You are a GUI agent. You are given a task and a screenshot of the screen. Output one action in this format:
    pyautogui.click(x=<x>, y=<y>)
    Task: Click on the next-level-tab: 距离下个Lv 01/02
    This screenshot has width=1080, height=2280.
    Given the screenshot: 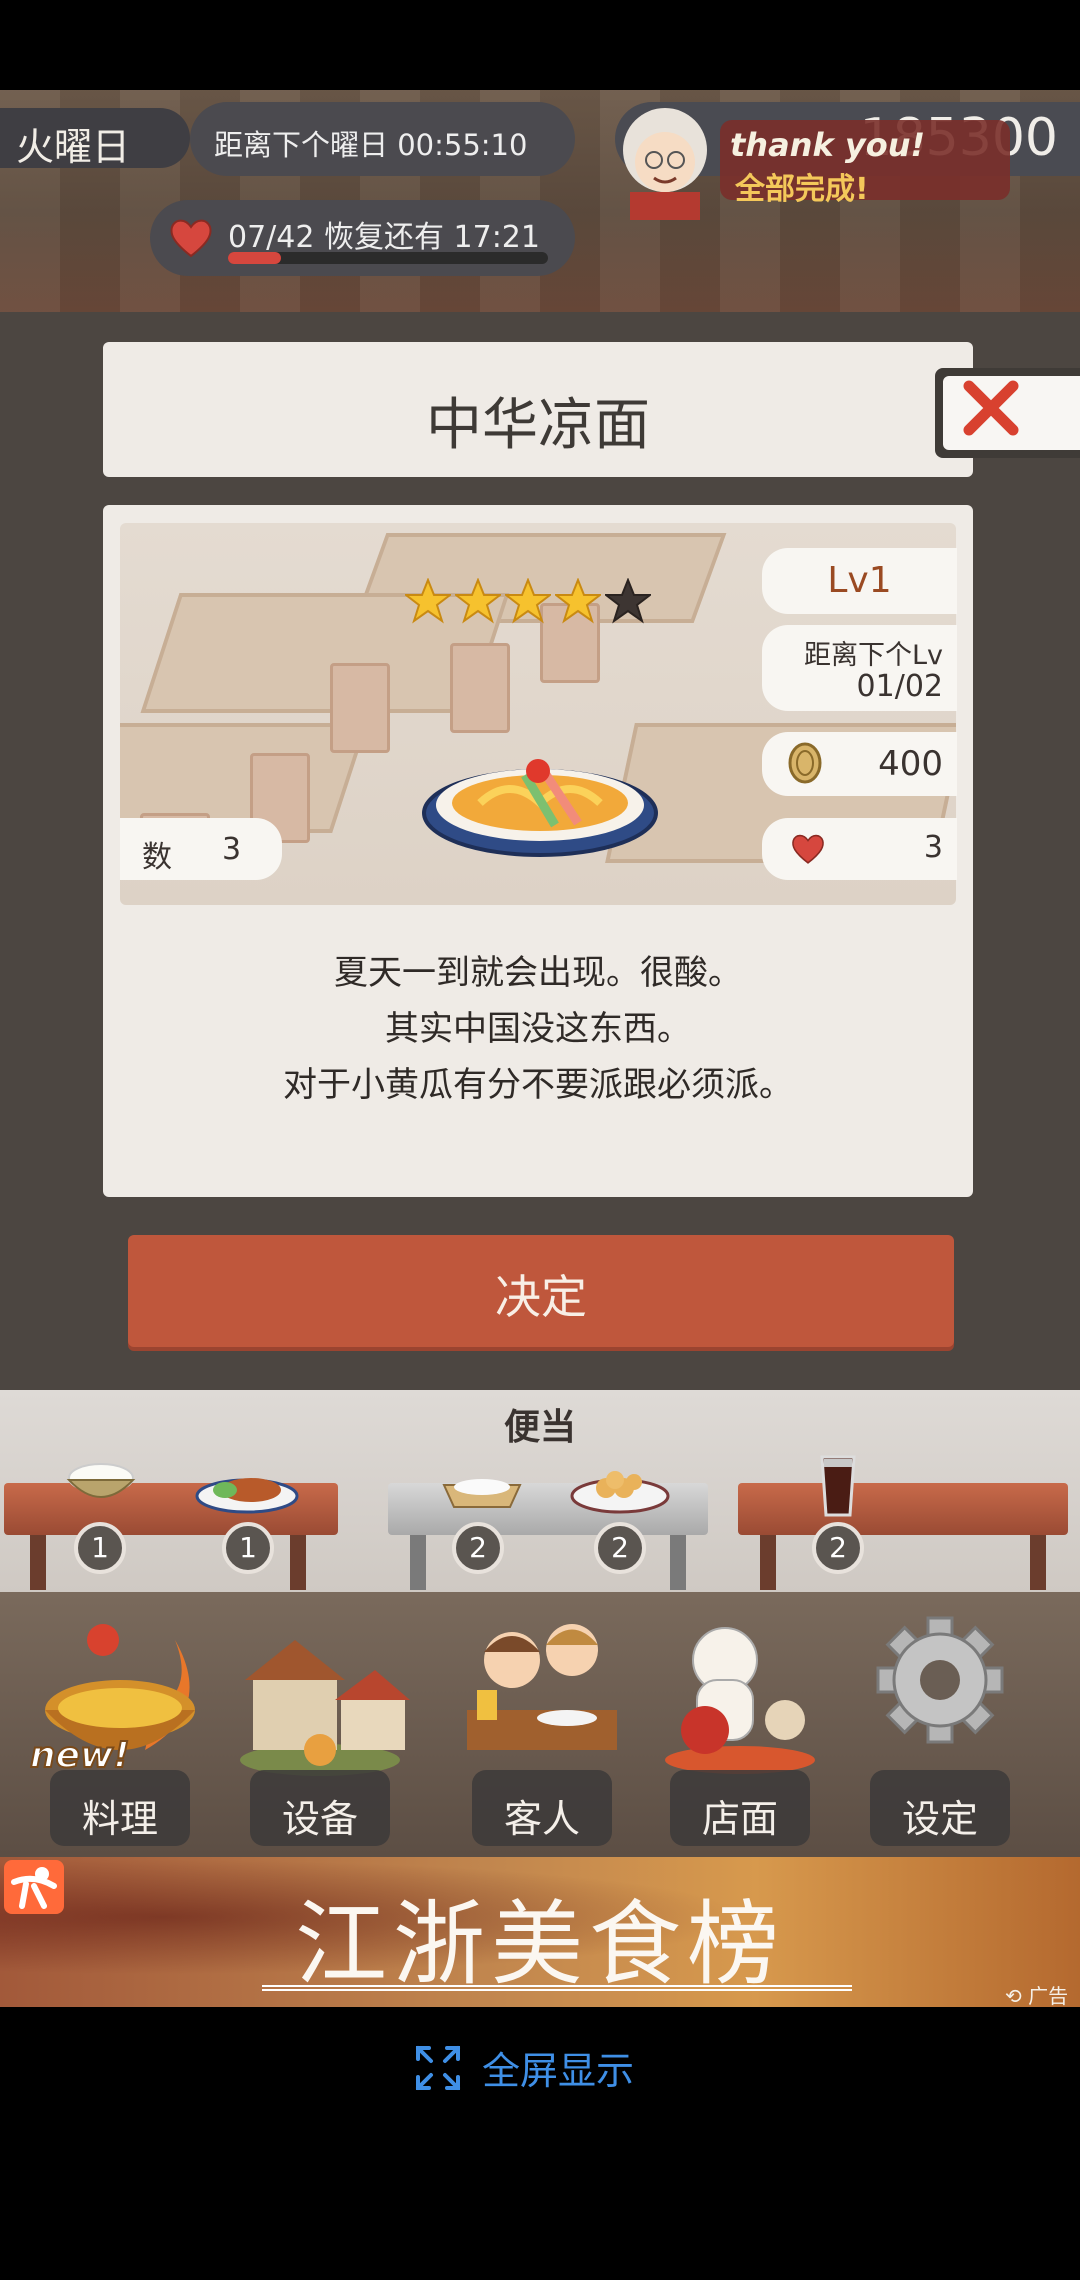 What is the action you would take?
    pyautogui.click(x=859, y=668)
    